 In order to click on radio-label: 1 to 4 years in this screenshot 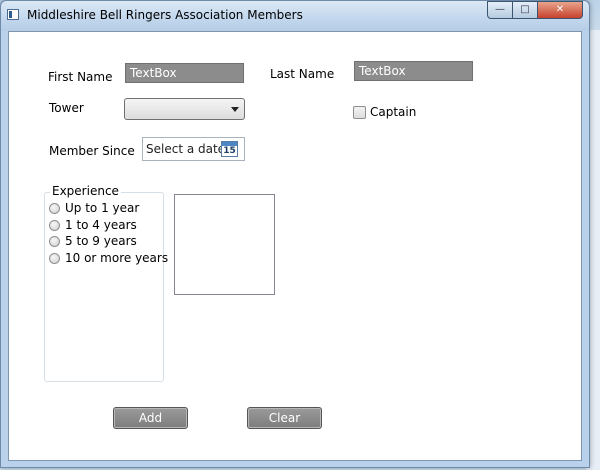, I will do `click(101, 225)`.